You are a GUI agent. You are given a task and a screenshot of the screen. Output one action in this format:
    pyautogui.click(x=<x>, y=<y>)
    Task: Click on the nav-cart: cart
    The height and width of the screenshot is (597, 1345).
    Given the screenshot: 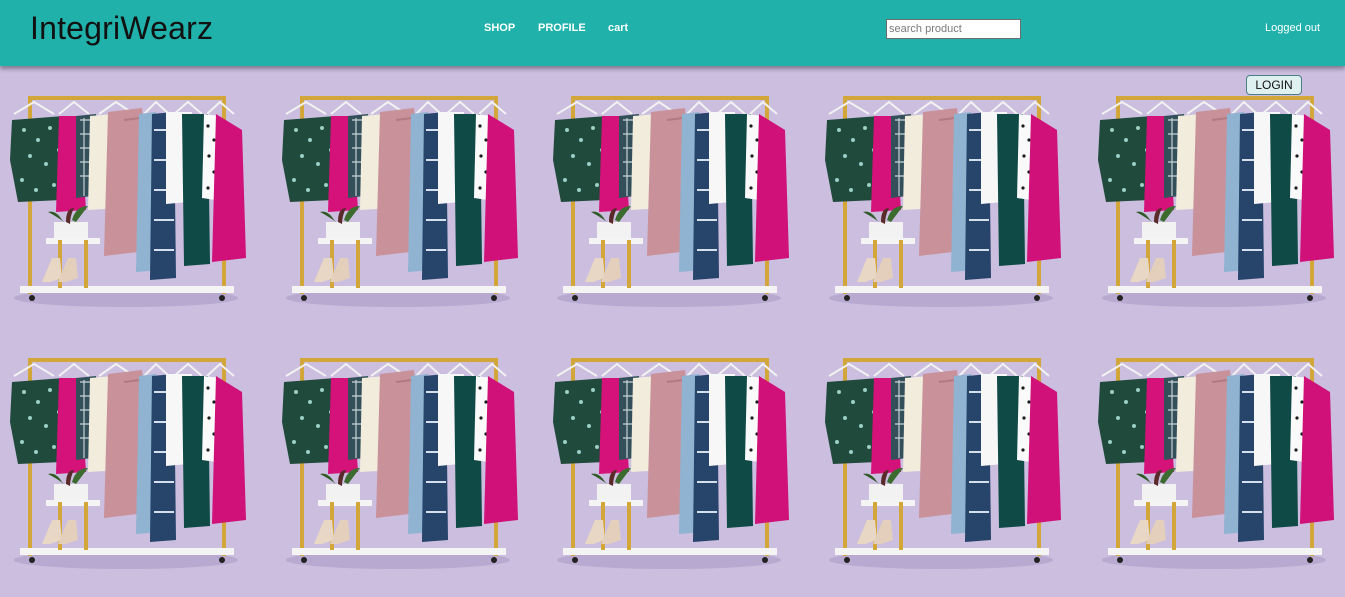 What is the action you would take?
    pyautogui.click(x=618, y=28)
    